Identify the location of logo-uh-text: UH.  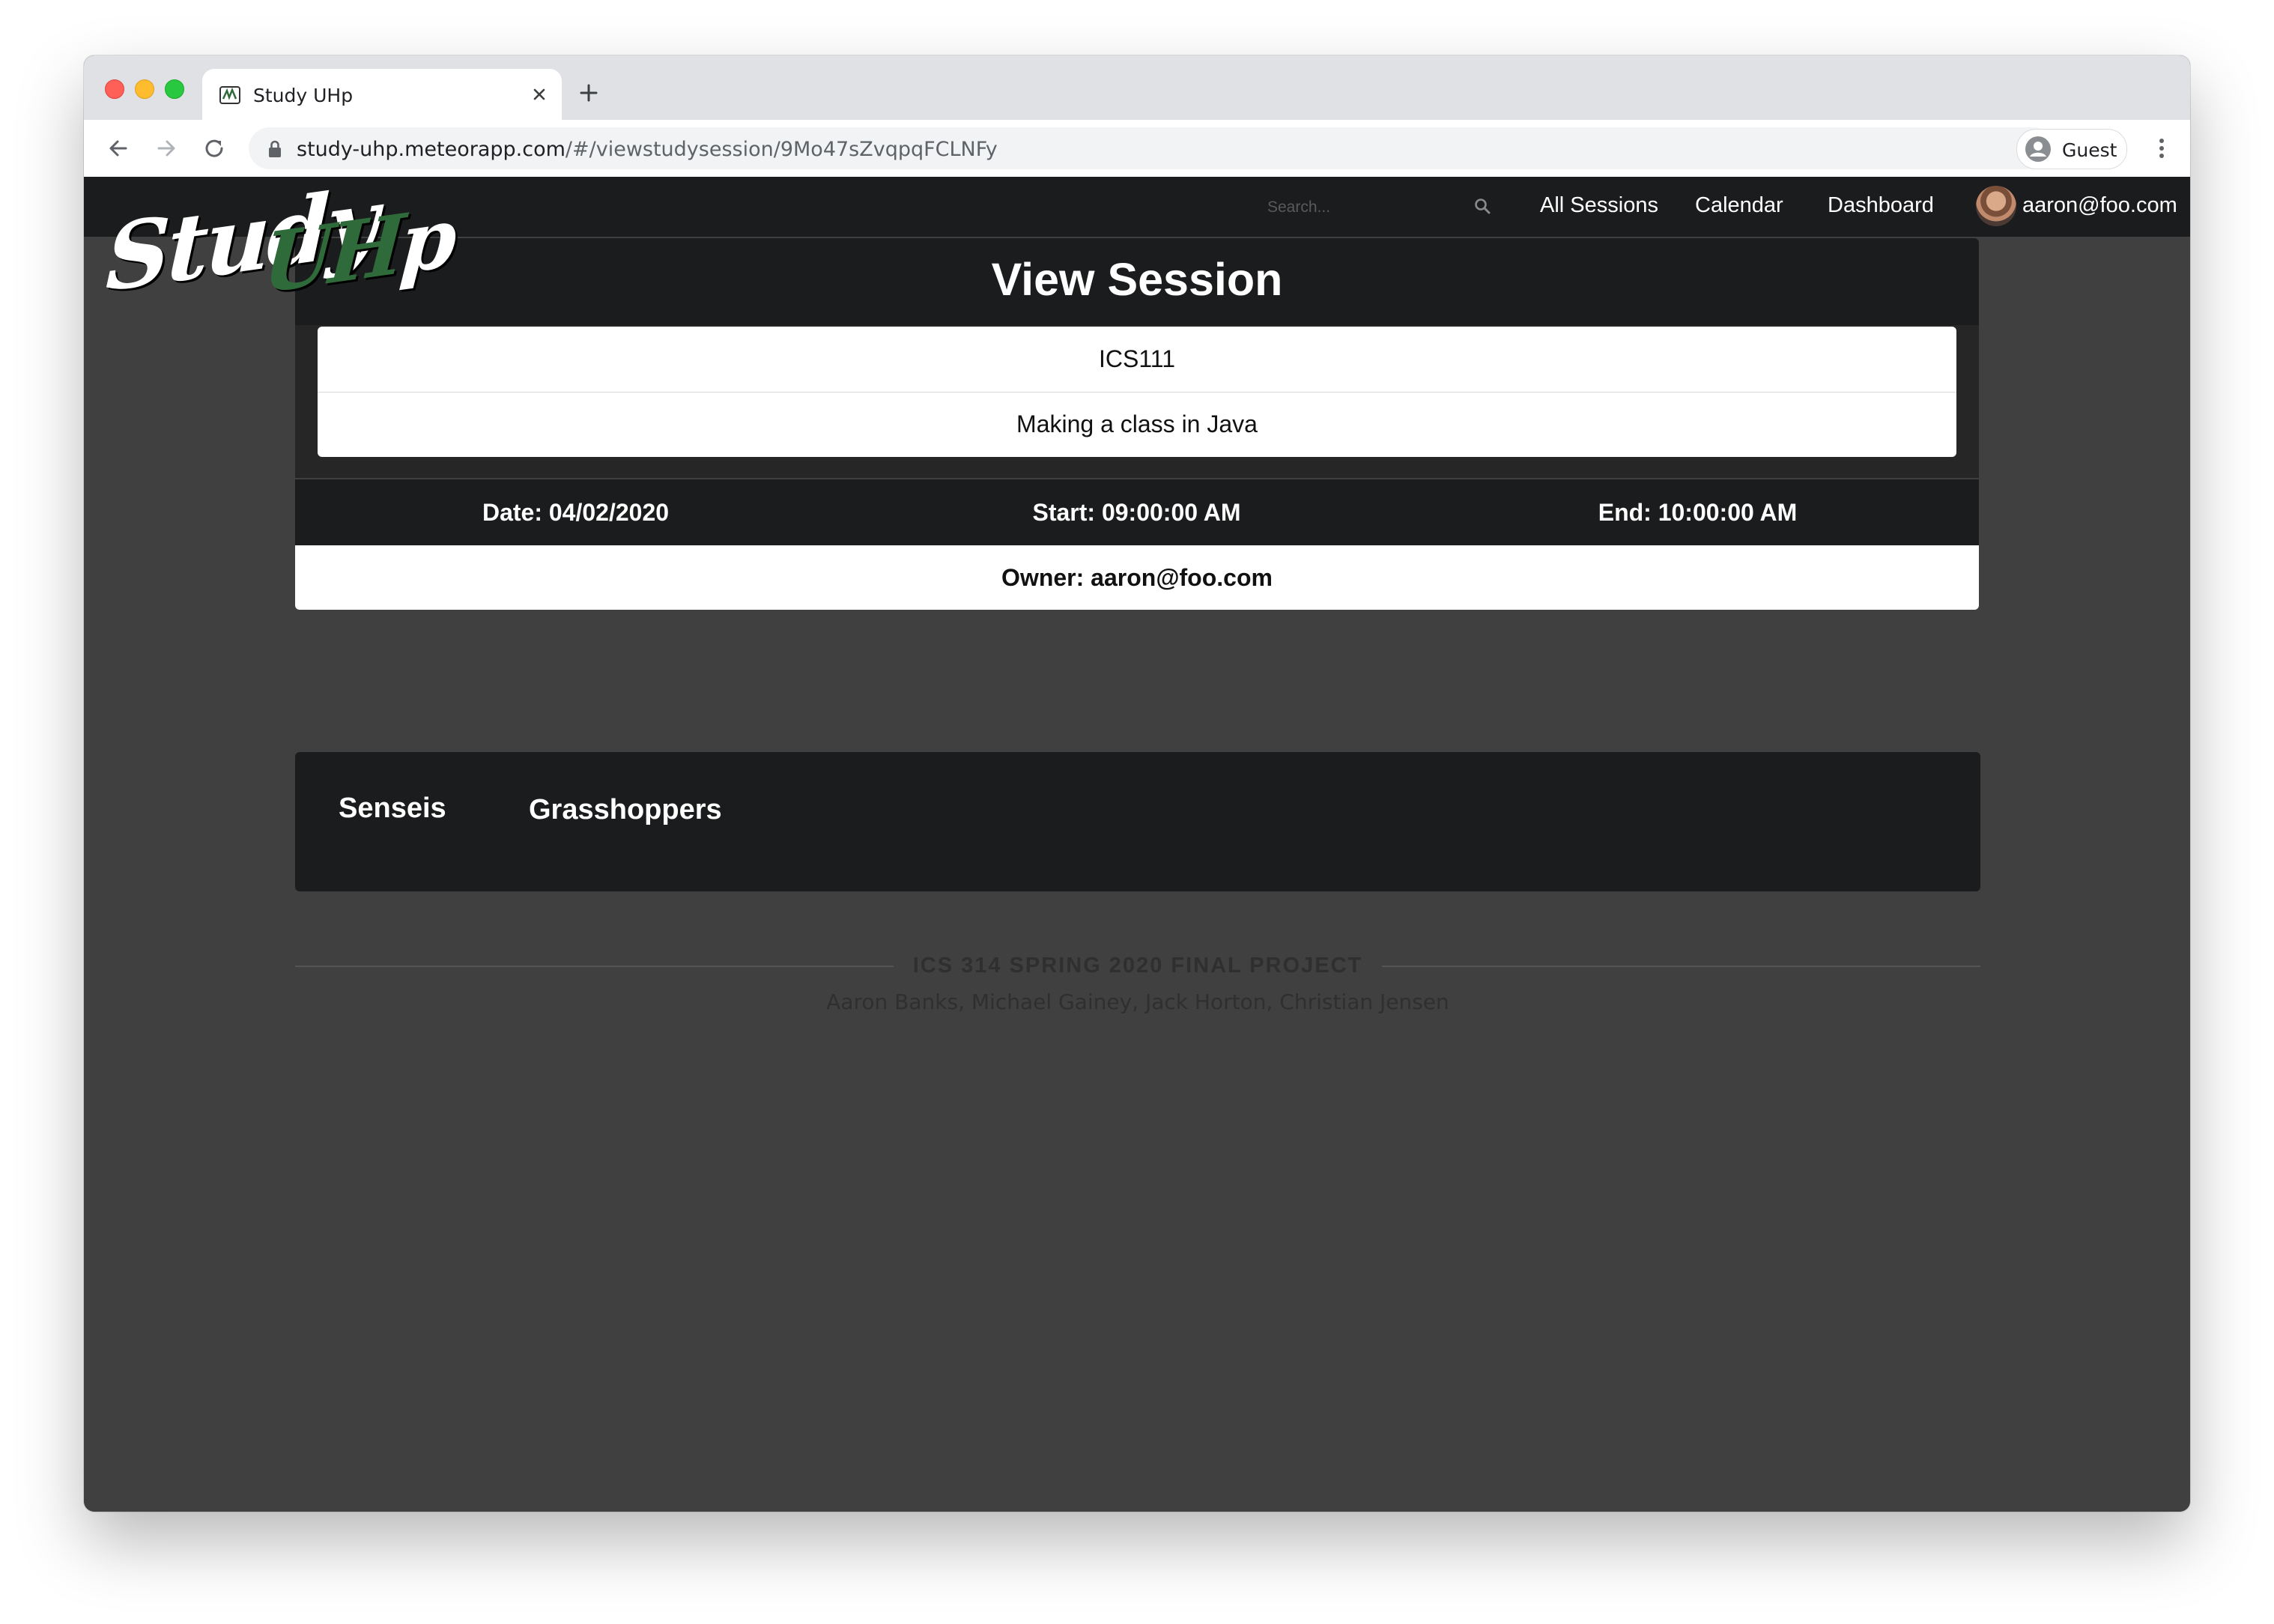
(332, 254).